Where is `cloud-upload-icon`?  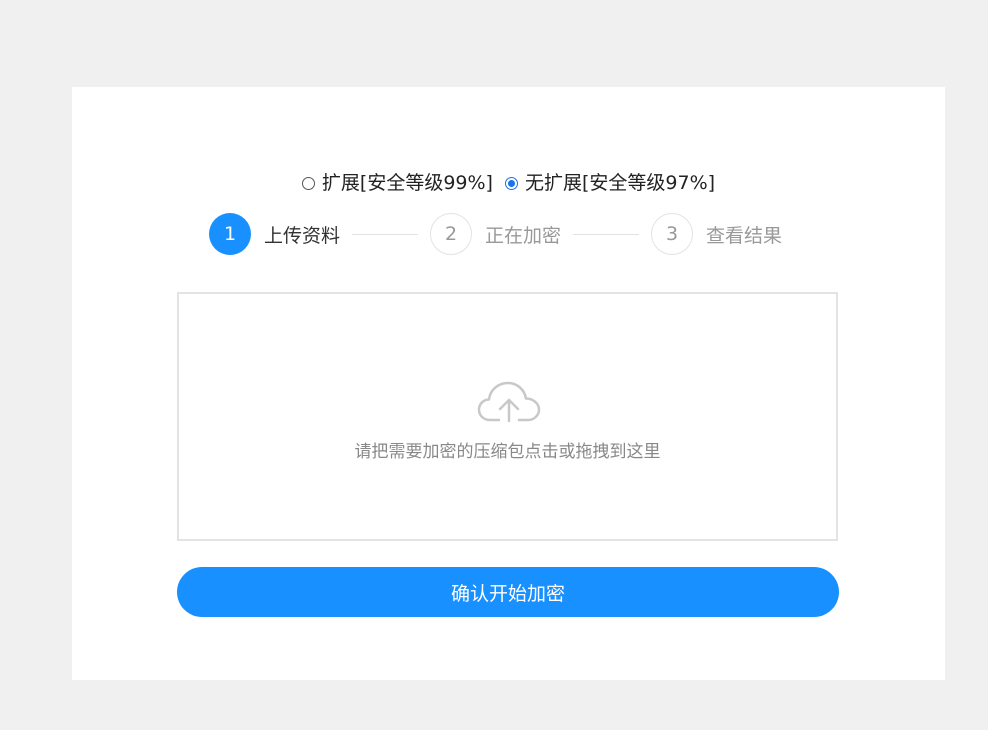
cloud-upload-icon is located at coordinates (509, 401).